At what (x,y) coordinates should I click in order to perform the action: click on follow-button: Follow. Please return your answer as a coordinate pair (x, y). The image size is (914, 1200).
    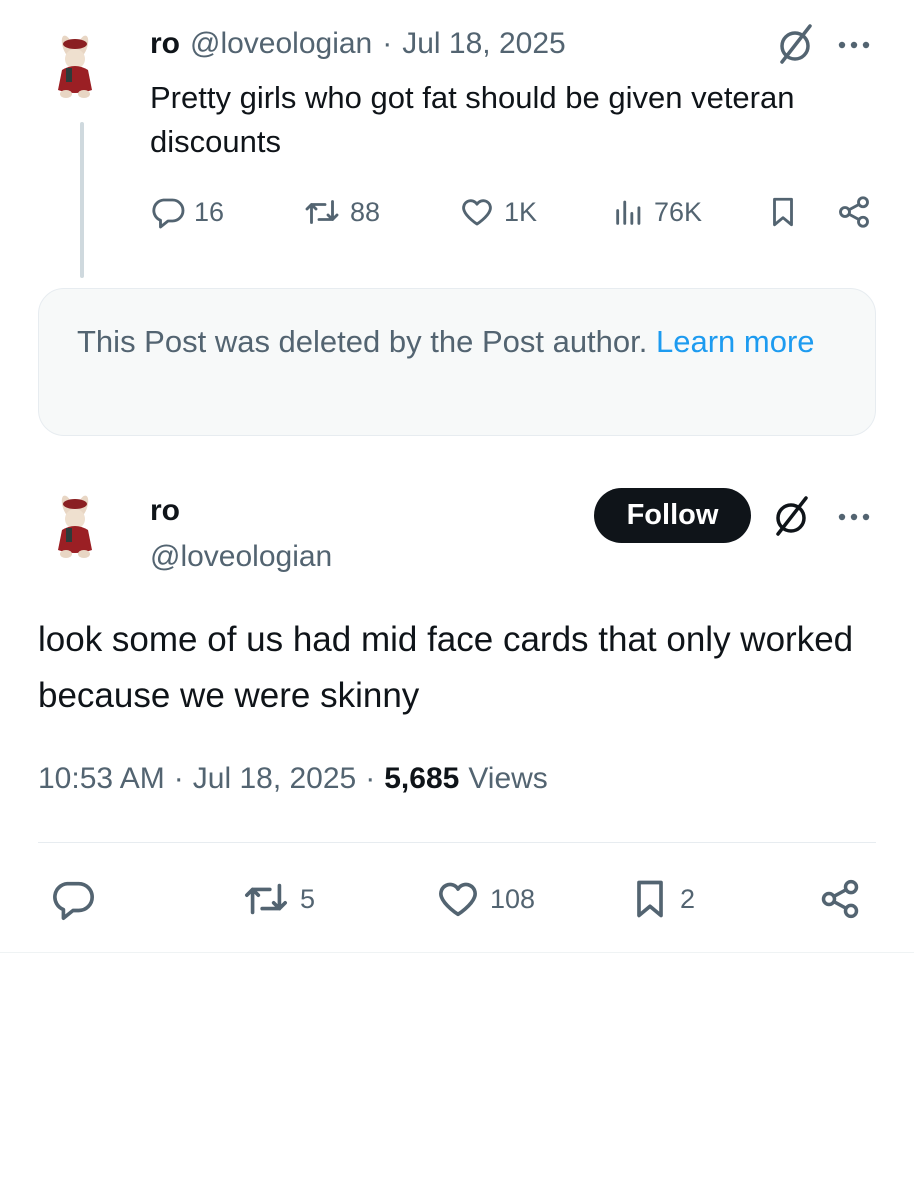
    Looking at the image, I should click on (672, 515).